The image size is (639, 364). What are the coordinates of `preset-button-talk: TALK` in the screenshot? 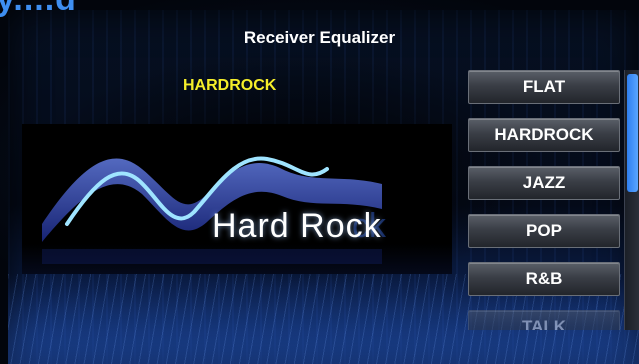 It's located at (544, 320).